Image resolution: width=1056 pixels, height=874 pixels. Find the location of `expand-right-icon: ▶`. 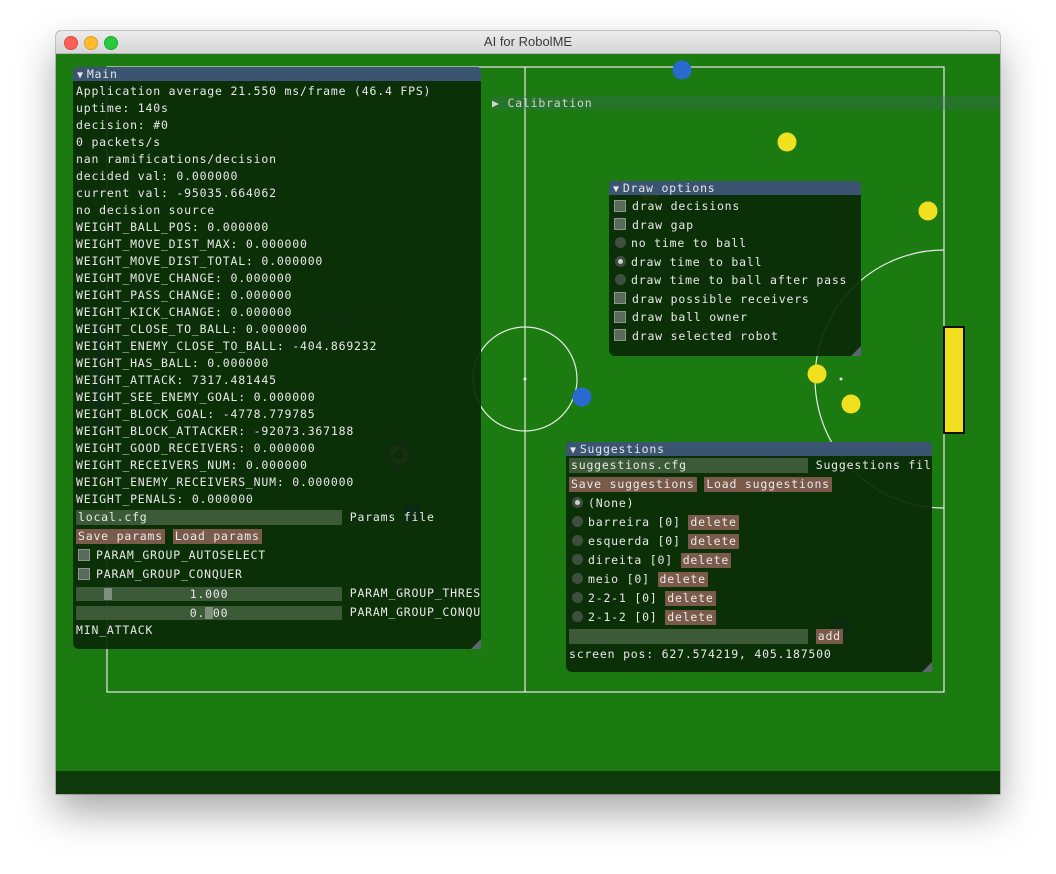

expand-right-icon: ▶ is located at coordinates (500, 103).